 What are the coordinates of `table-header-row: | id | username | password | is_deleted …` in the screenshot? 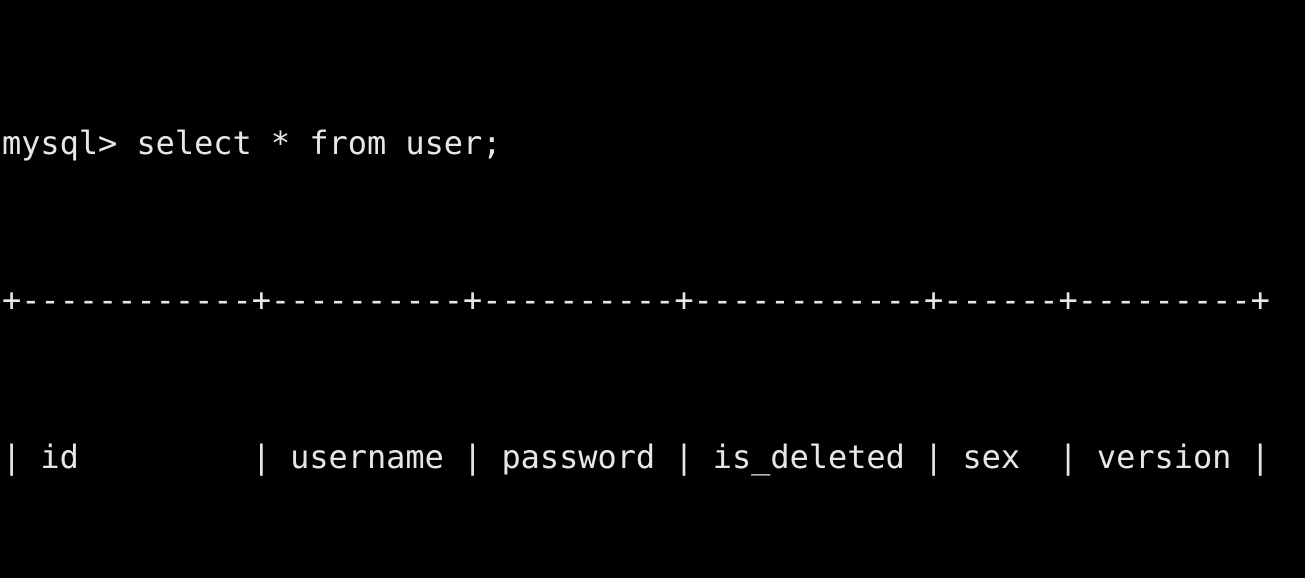 It's located at (636, 457).